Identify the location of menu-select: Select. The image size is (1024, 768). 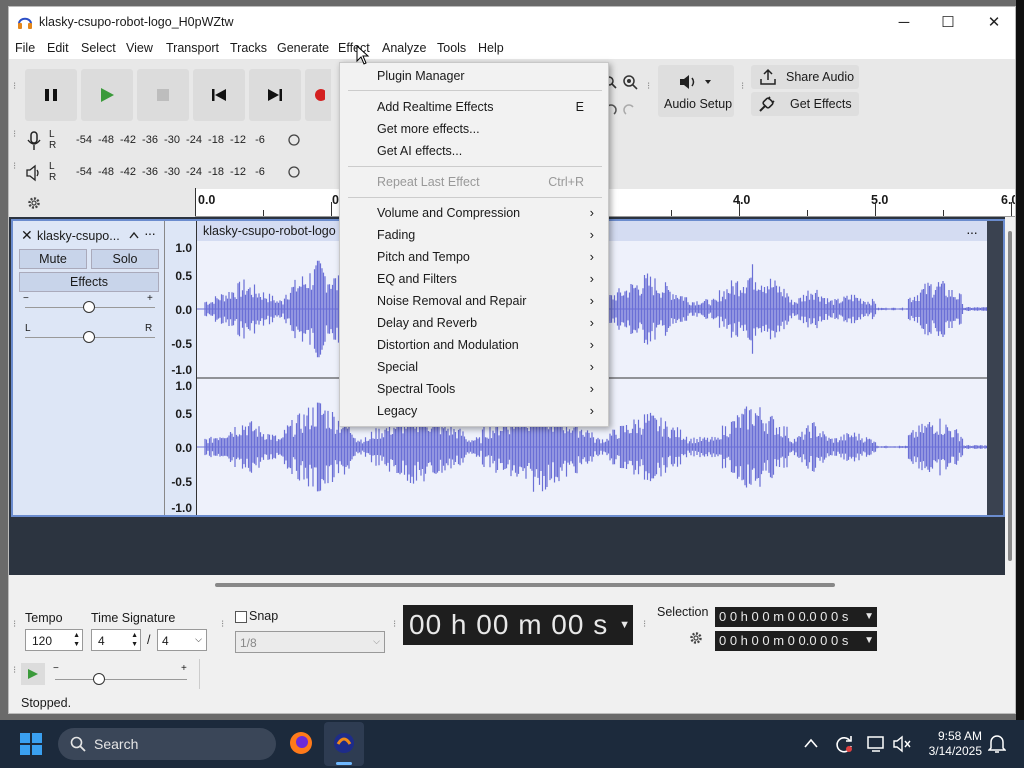
(98, 48).